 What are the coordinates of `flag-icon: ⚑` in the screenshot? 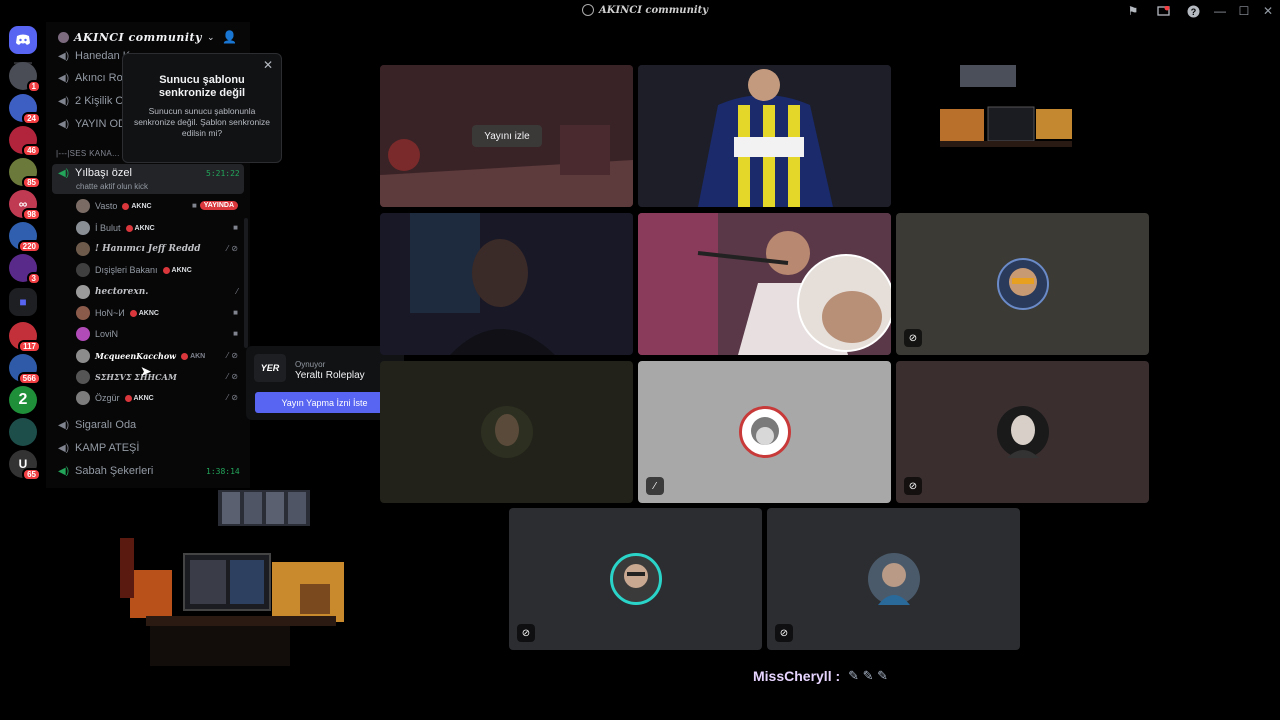 It's located at (1133, 11).